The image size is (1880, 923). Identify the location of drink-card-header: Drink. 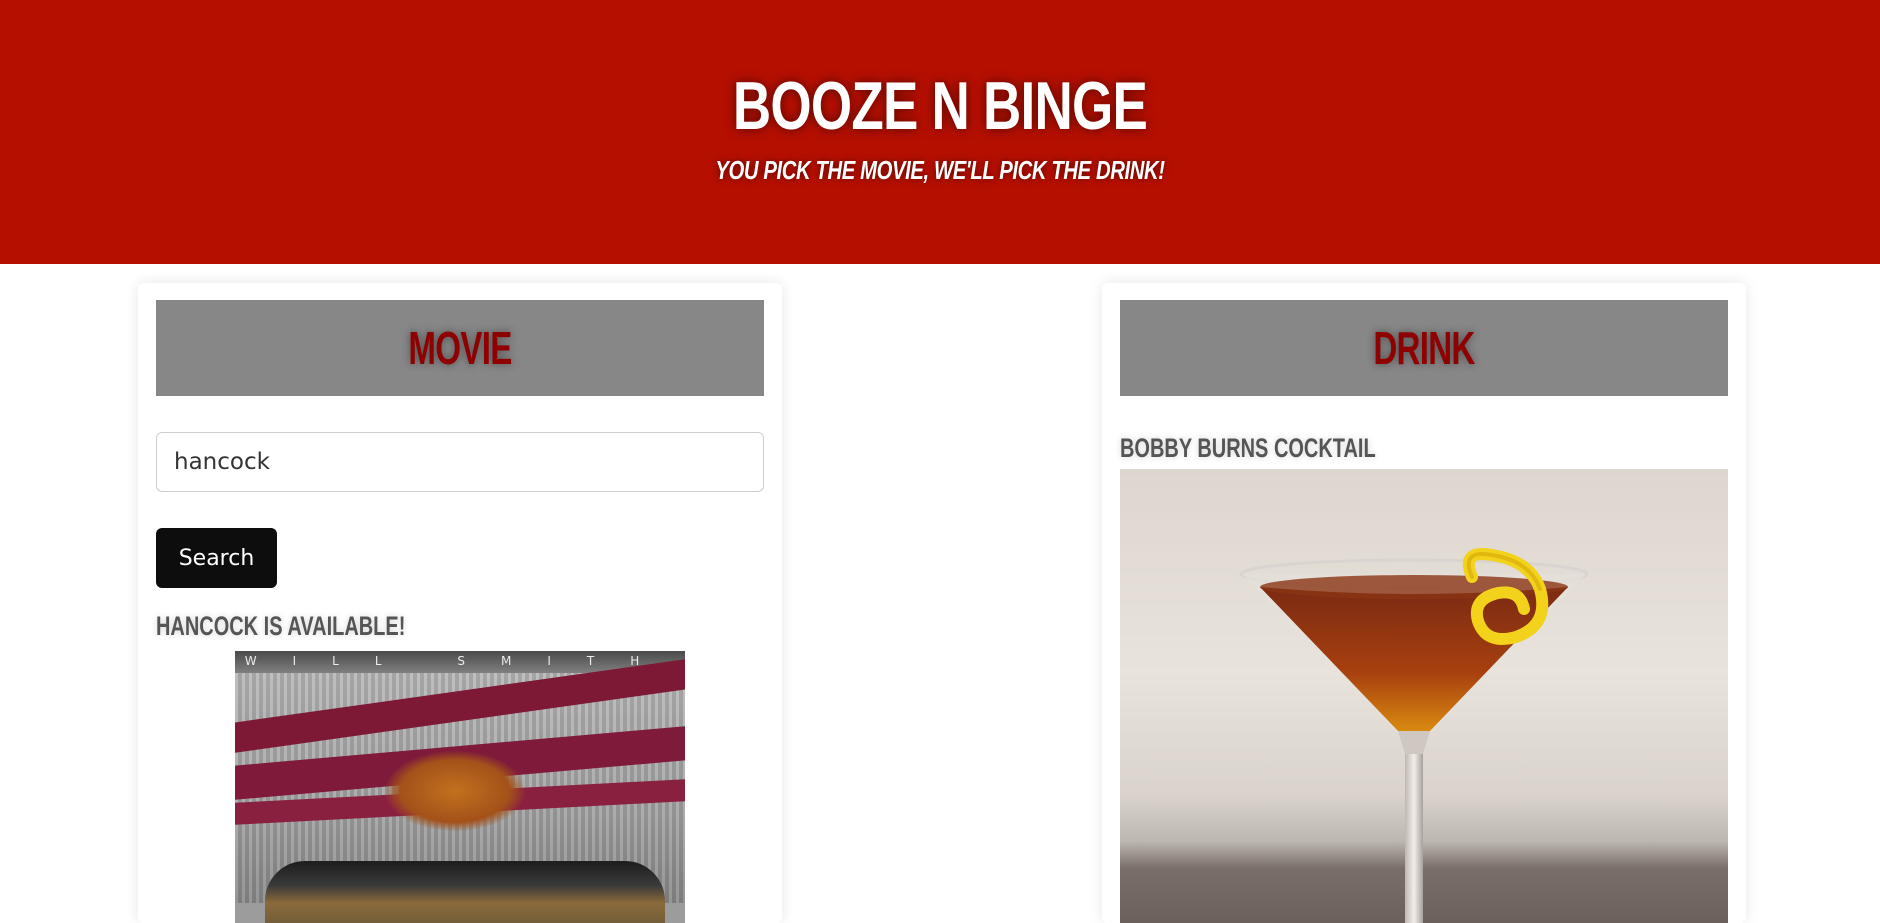
(1424, 348).